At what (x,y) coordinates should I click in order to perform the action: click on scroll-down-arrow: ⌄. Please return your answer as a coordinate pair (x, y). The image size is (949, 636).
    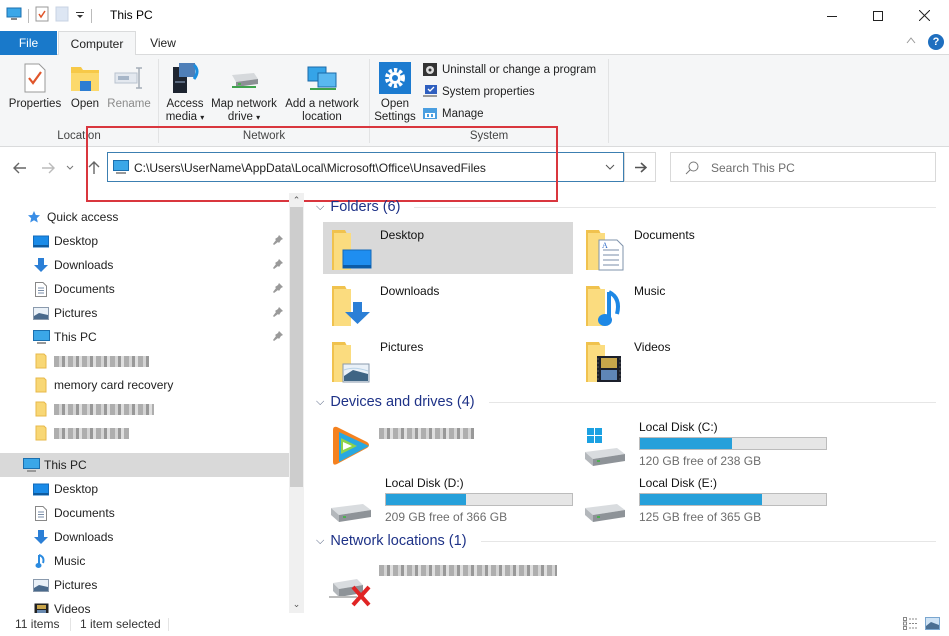
    Looking at the image, I should click on (296, 604).